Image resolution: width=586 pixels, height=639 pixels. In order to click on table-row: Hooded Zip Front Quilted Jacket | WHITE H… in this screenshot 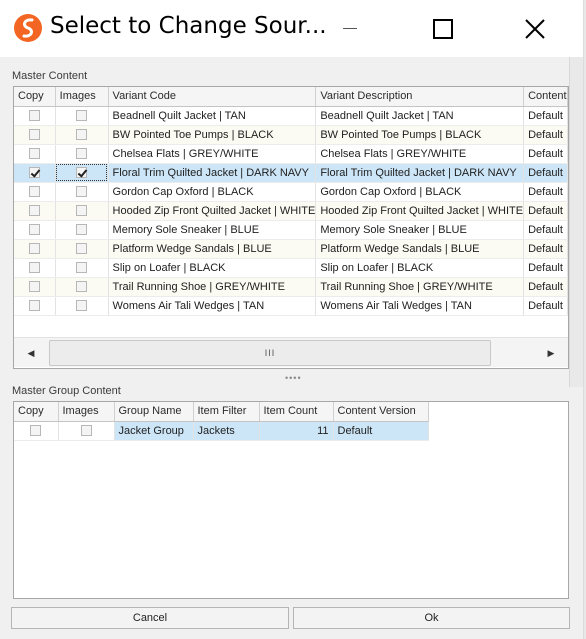, I will do `click(291, 211)`.